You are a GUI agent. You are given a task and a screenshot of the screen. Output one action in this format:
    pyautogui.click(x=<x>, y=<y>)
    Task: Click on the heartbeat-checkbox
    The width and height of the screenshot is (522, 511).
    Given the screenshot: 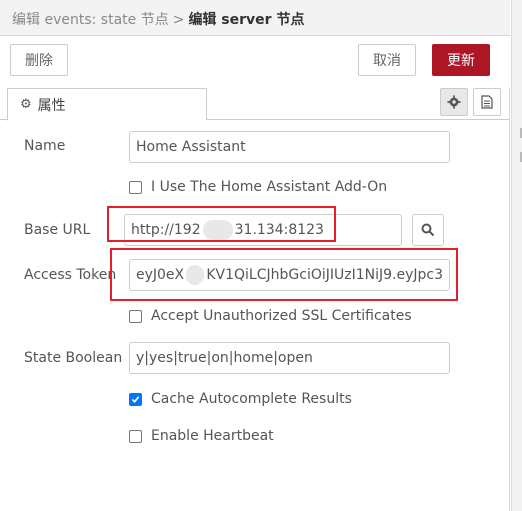 What is the action you would take?
    pyautogui.click(x=135, y=436)
    